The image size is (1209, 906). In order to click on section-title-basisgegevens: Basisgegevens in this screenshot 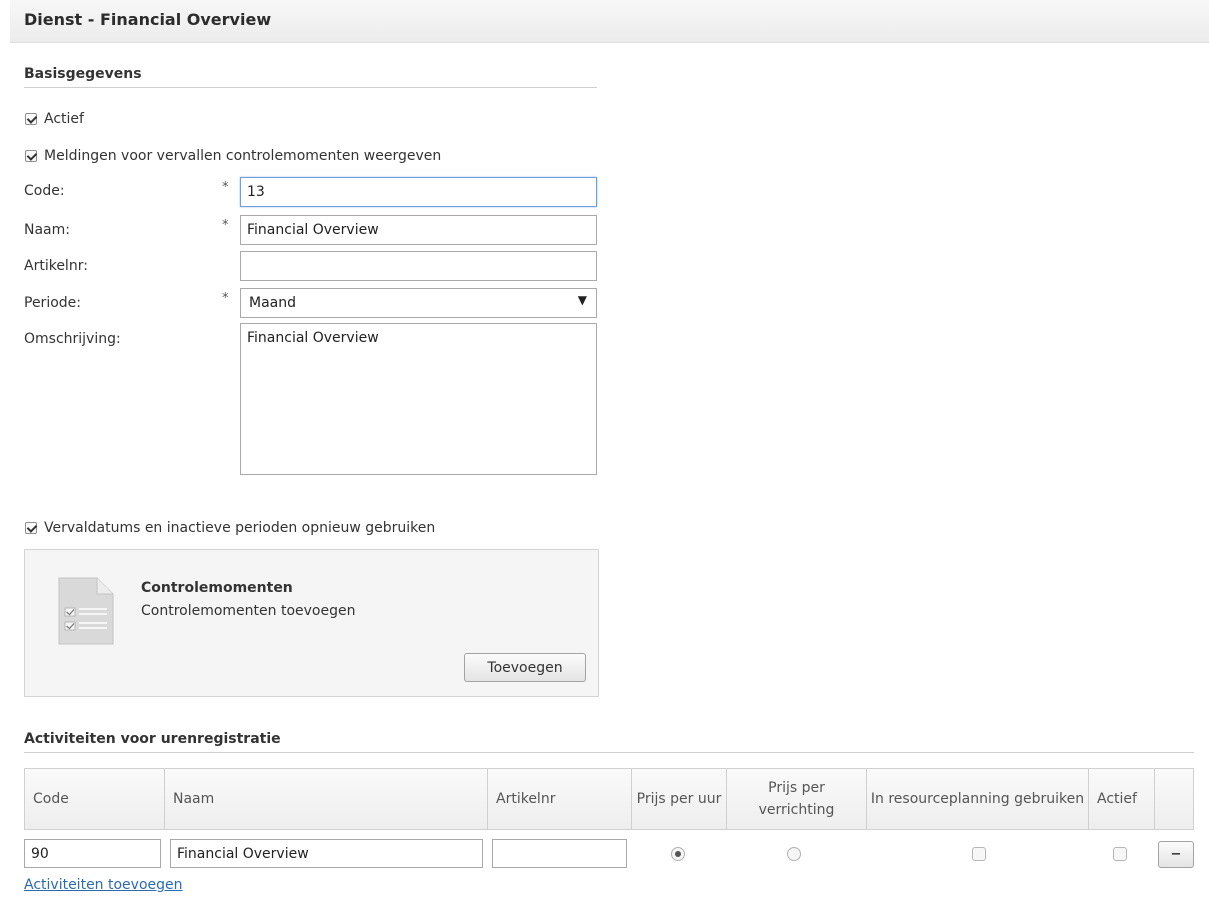, I will do `click(83, 74)`.